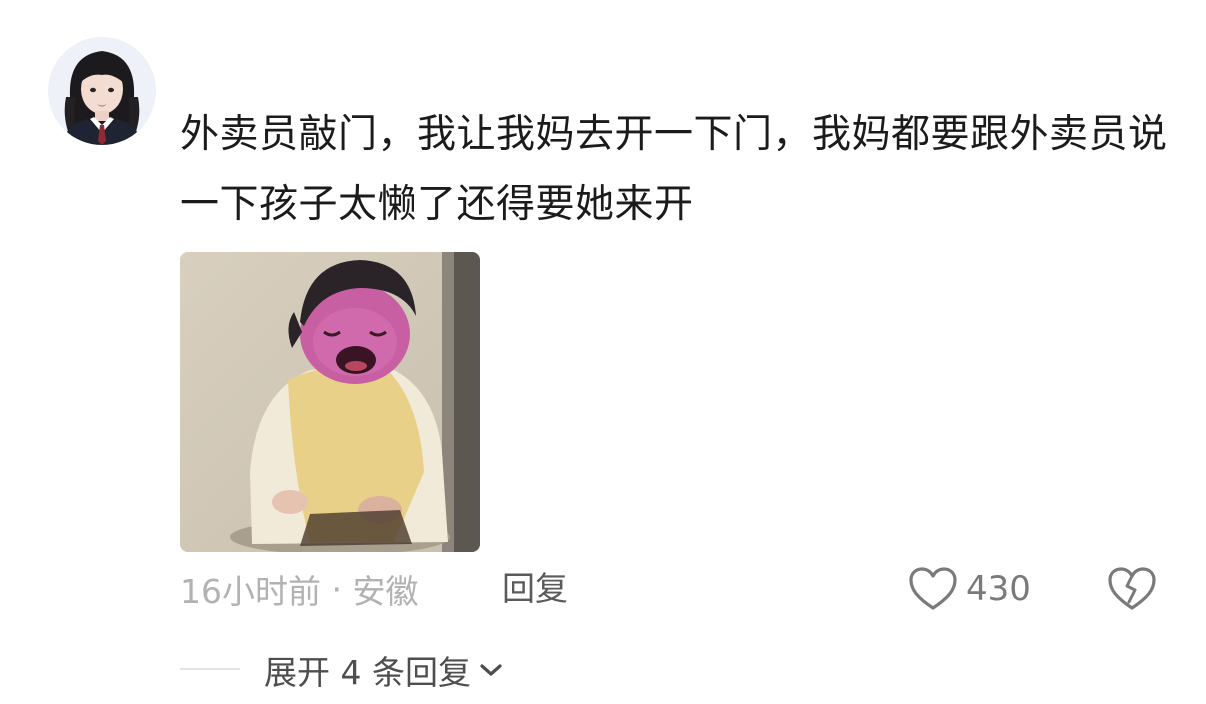 This screenshot has height=704, width=1206. I want to click on comment-sticker-image, so click(330, 402).